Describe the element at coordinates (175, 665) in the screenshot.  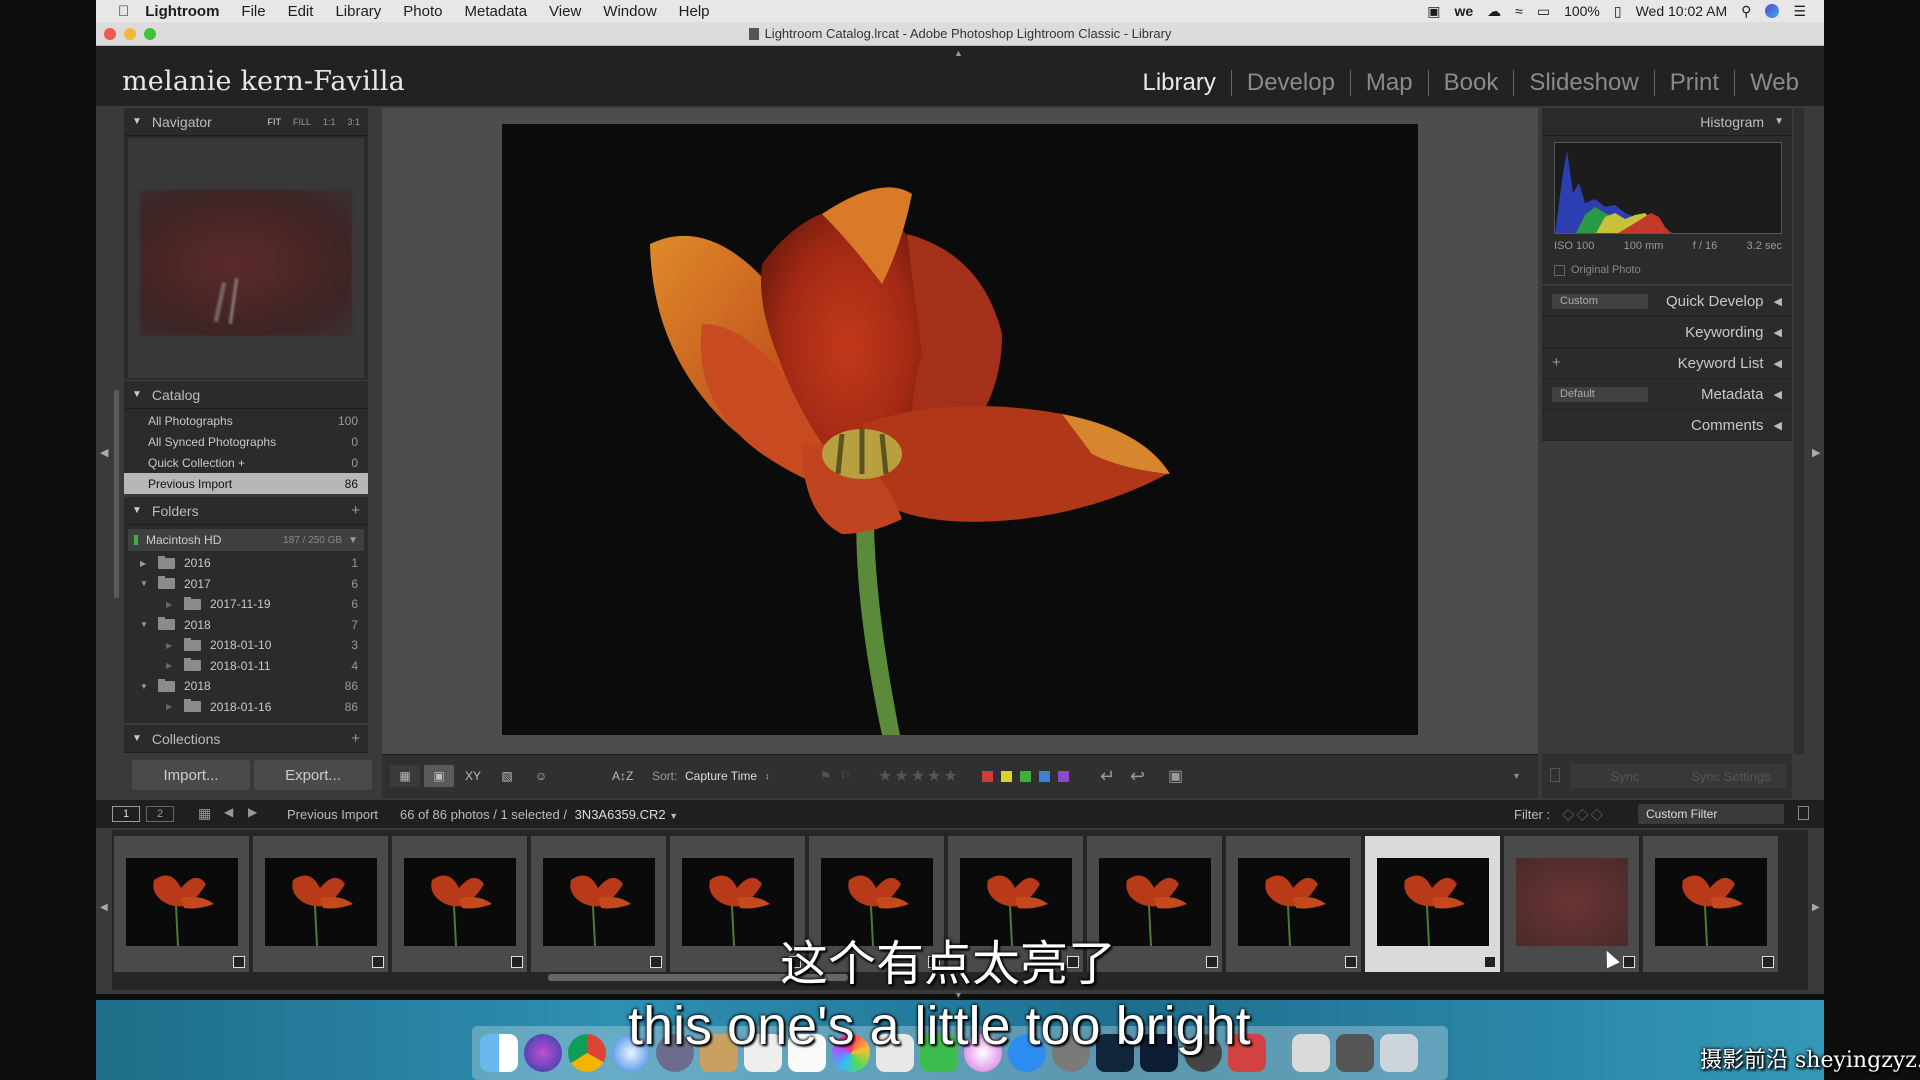
I see `disclosure-triangle-icon: ▶` at that location.